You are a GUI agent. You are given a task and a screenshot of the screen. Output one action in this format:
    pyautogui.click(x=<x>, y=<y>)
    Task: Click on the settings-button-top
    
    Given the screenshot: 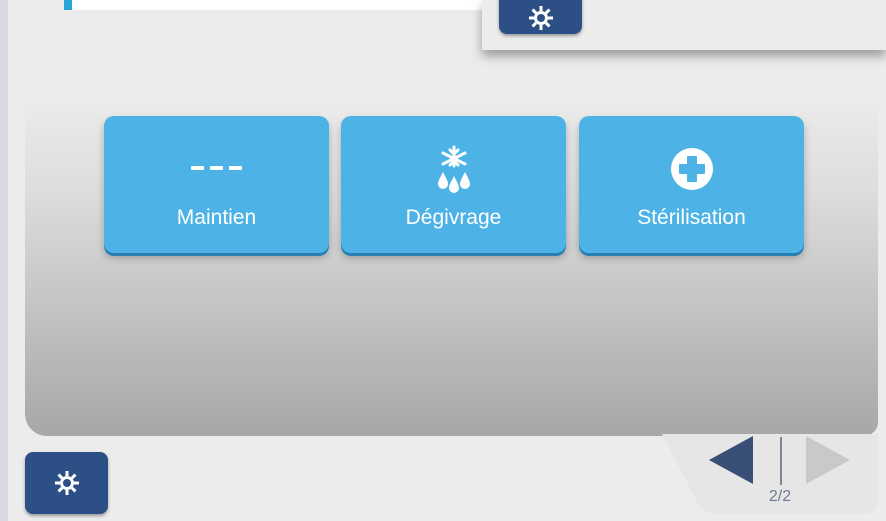 What is the action you would take?
    pyautogui.click(x=540, y=17)
    